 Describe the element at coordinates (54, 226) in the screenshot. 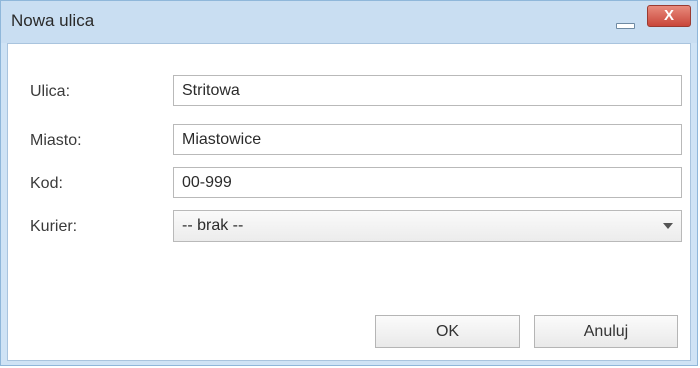

I see `courier-label: Kurier:` at that location.